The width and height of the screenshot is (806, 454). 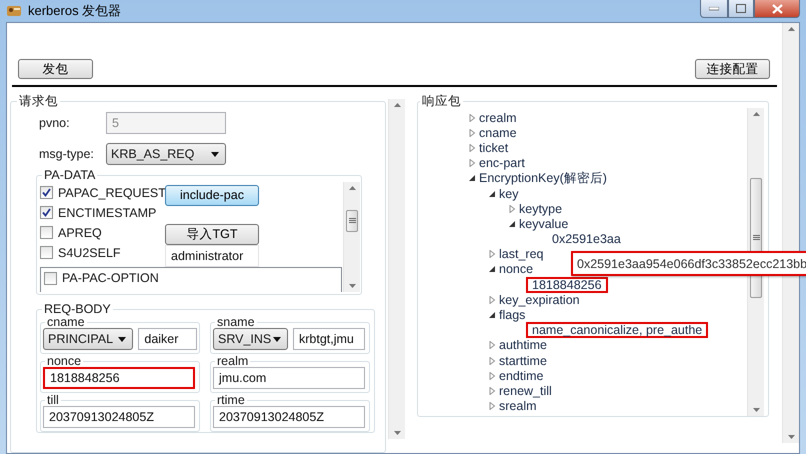 What do you see at coordinates (502, 163) in the screenshot?
I see `tree-item: enc-part` at bounding box center [502, 163].